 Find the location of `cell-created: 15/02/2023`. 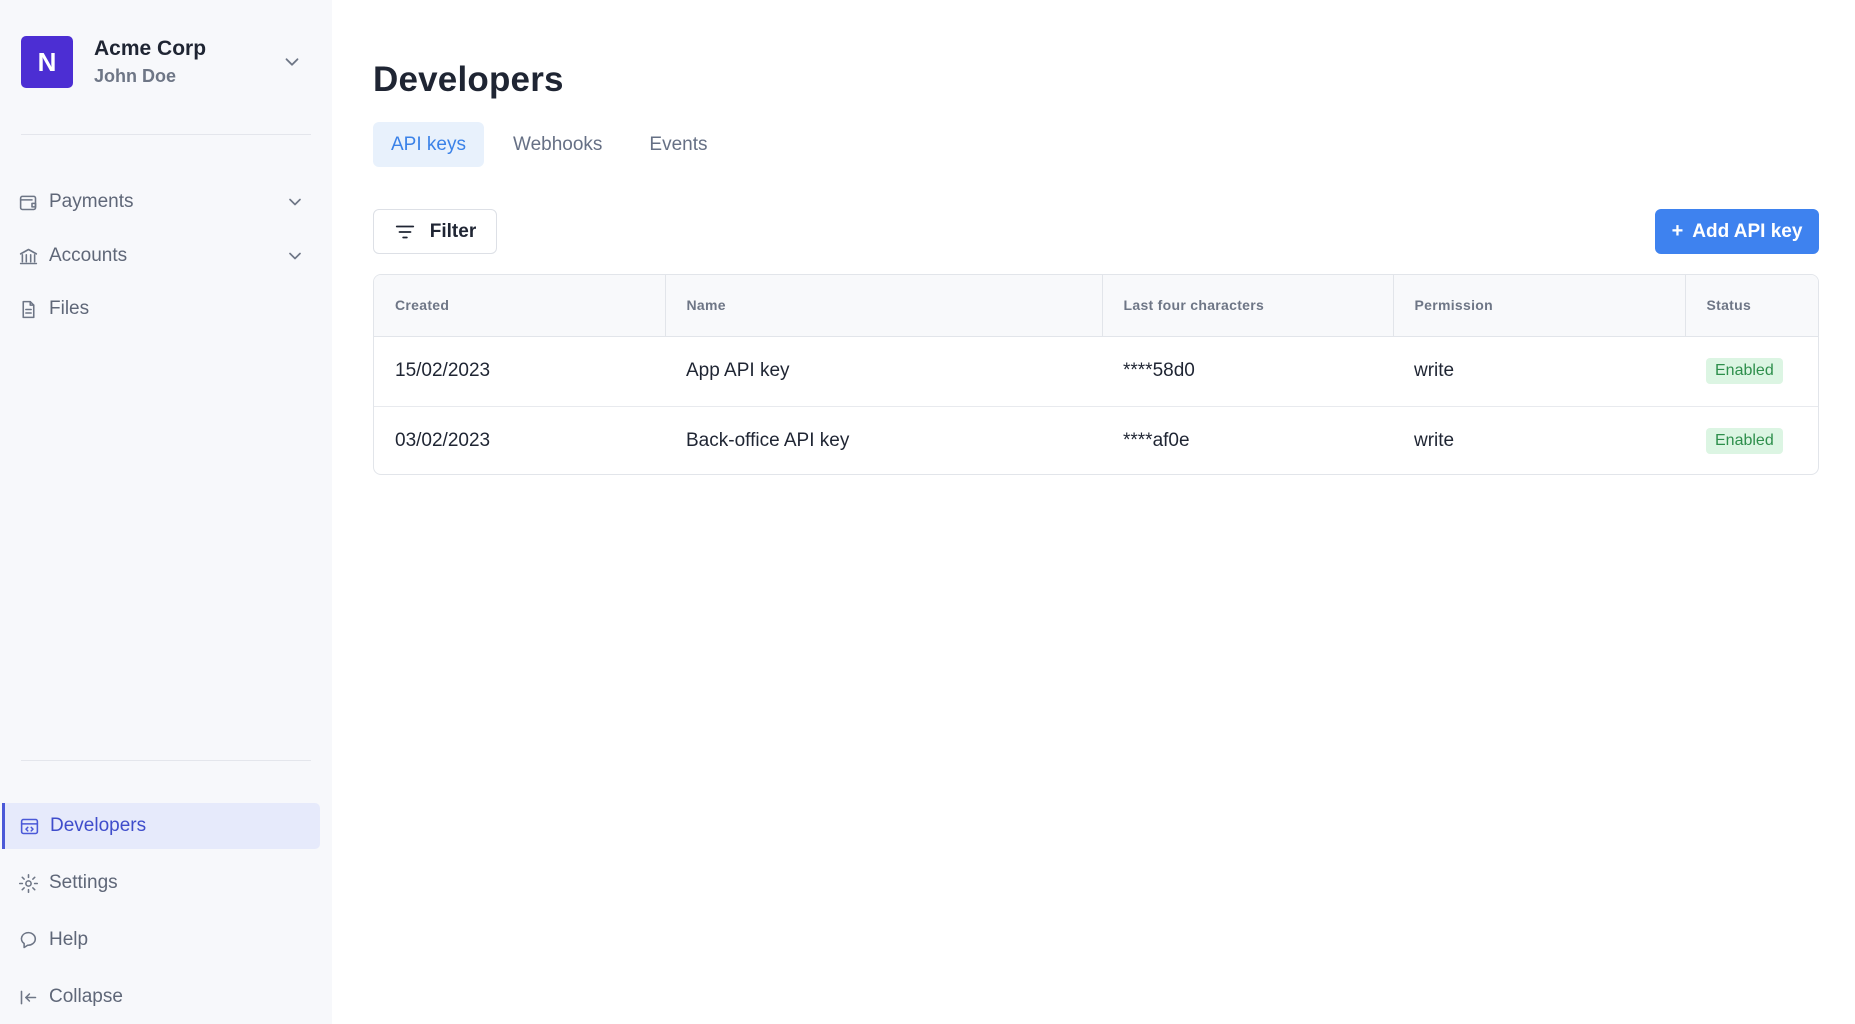

cell-created: 15/02/2023 is located at coordinates (519, 371).